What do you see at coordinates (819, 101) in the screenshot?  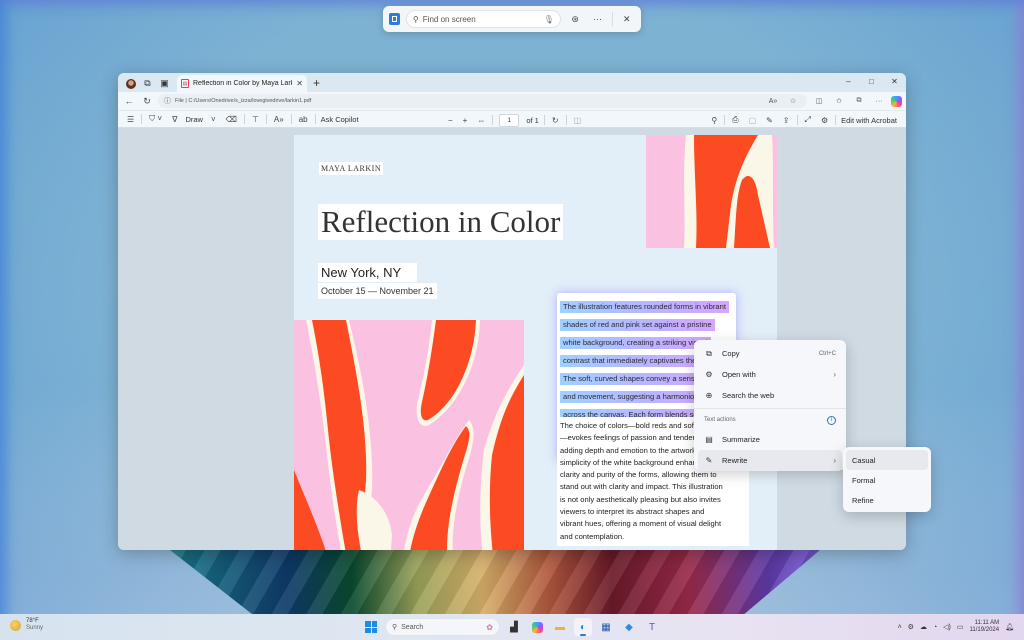 I see `split-screen-icon: ◫` at bounding box center [819, 101].